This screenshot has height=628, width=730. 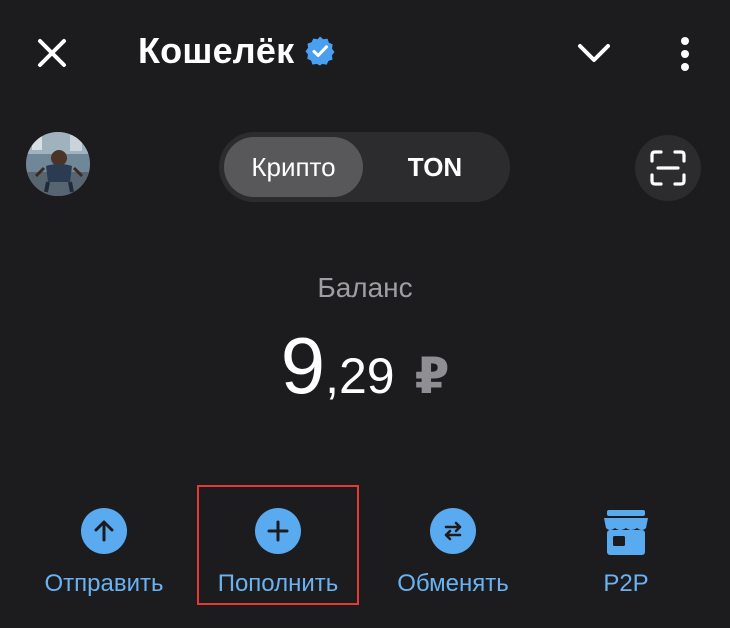 I want to click on top-up-circle, so click(x=278, y=531).